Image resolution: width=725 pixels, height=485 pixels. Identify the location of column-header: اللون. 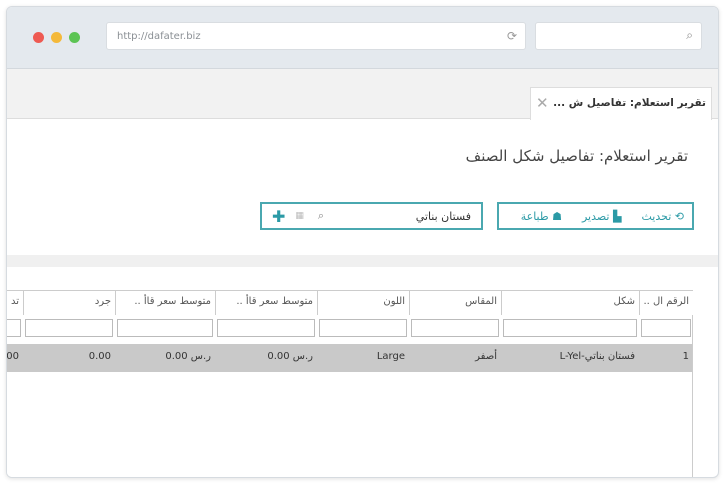
(363, 303).